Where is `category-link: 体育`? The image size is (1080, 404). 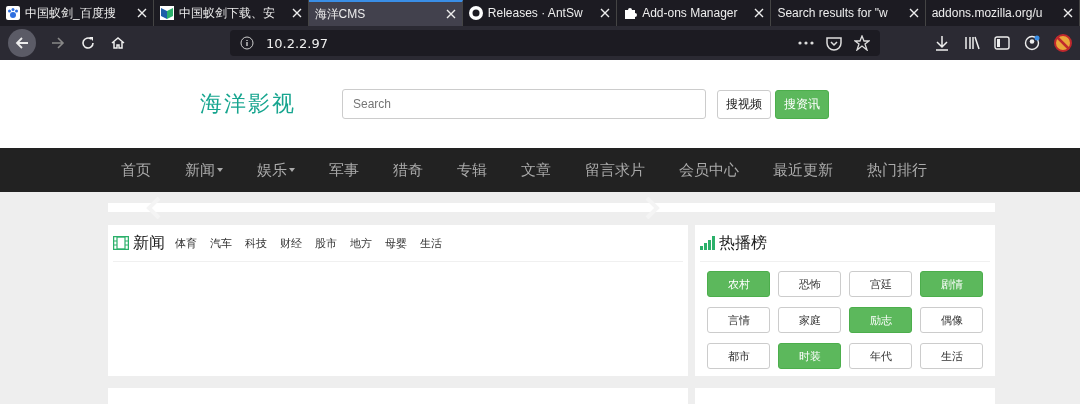 category-link: 体育 is located at coordinates (186, 243).